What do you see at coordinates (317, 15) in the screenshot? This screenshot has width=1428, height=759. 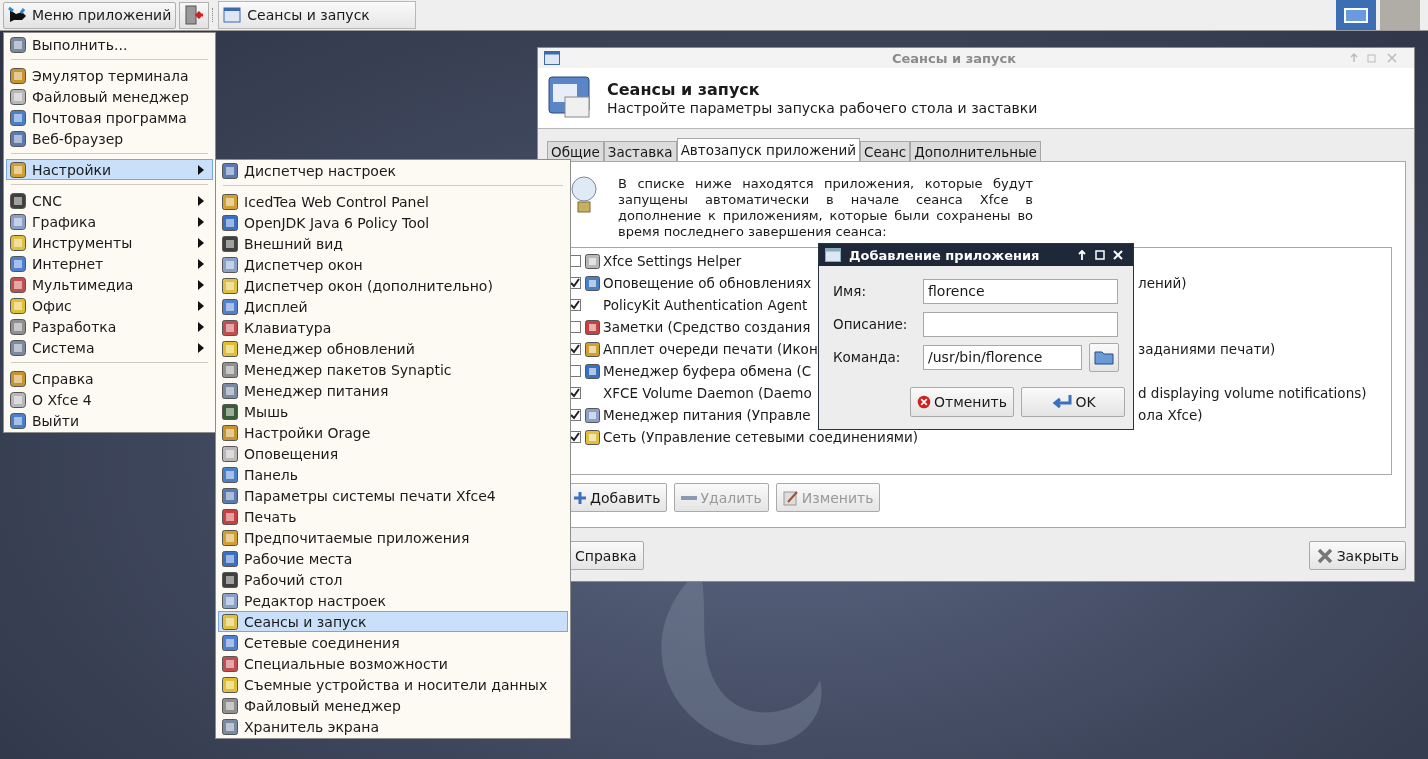 I see `taskbar-button: Сеансы и запуск` at bounding box center [317, 15].